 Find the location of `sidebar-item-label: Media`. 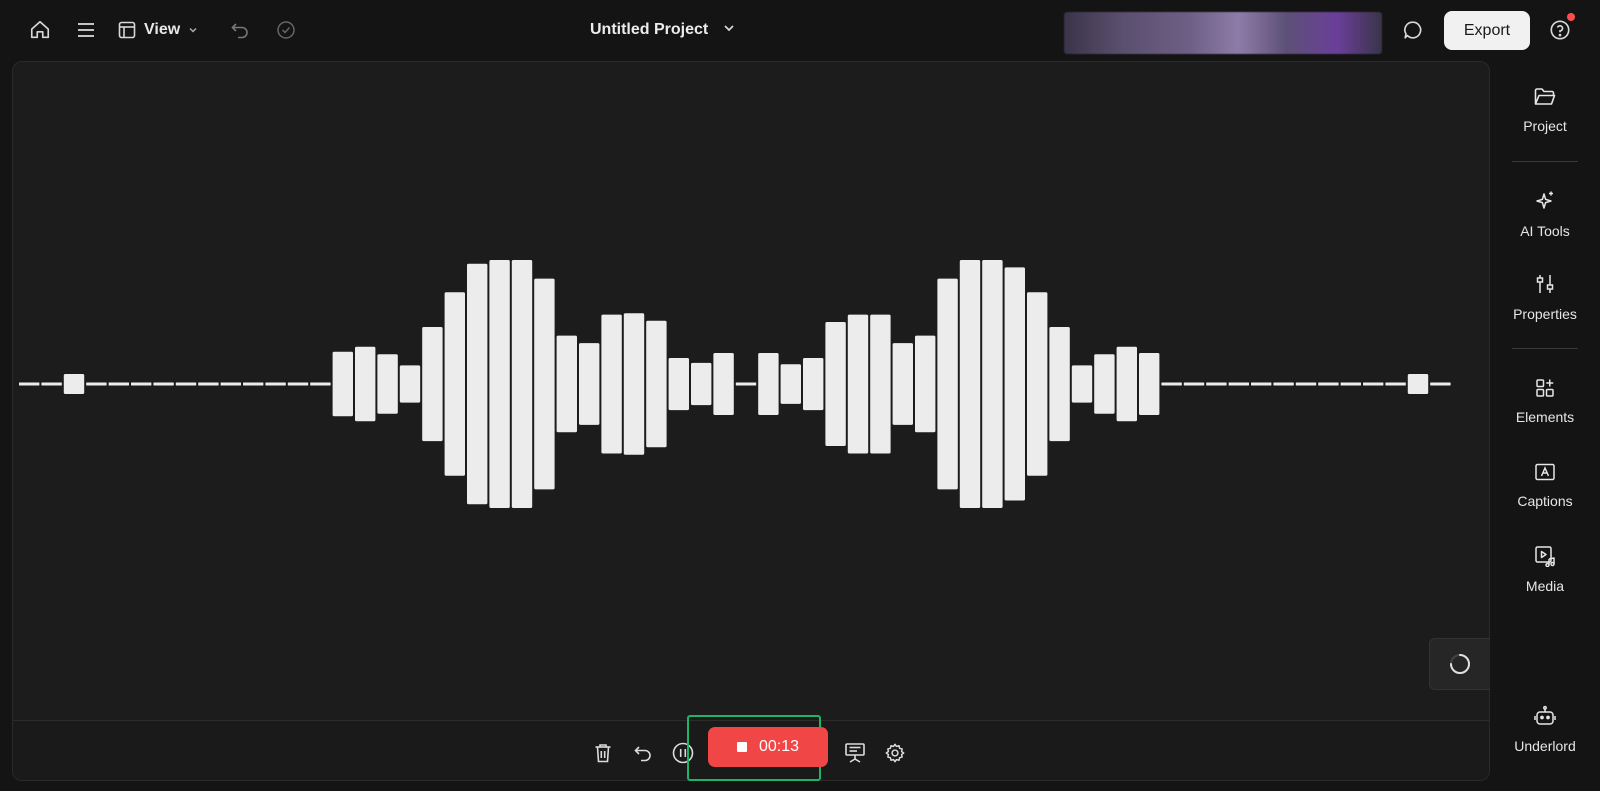

sidebar-item-label: Media is located at coordinates (1545, 585).